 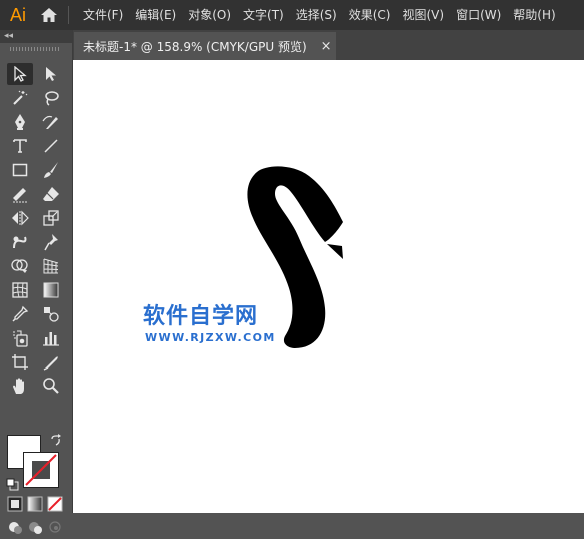 What do you see at coordinates (478, 15) in the screenshot?
I see `menu-window: 窗口(W)` at bounding box center [478, 15].